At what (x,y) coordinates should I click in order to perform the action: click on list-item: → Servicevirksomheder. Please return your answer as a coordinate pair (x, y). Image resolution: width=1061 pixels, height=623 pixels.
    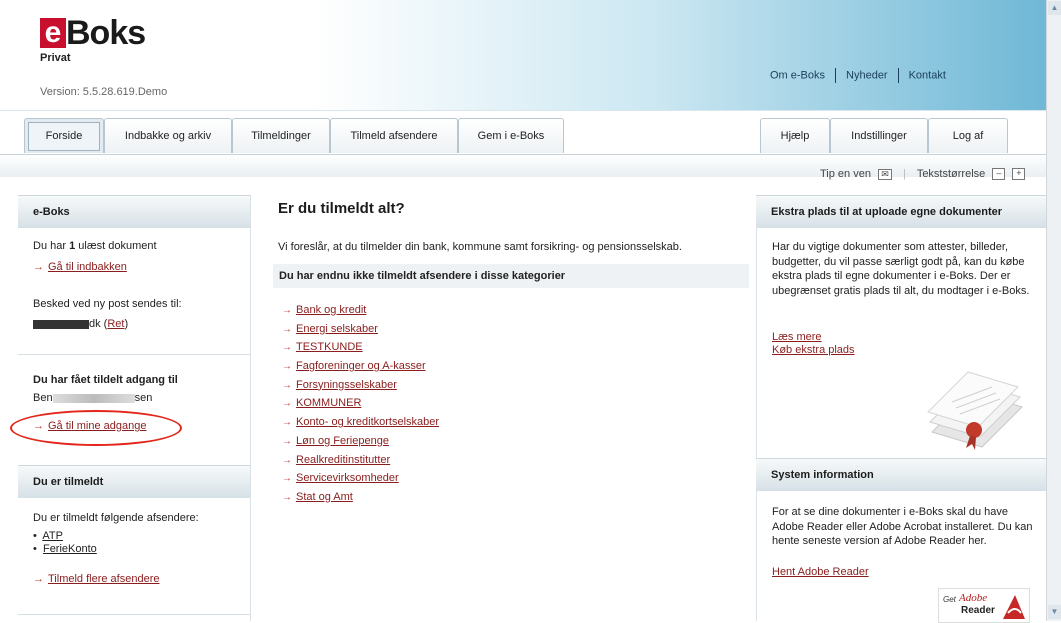
    Looking at the image, I should click on (360, 481).